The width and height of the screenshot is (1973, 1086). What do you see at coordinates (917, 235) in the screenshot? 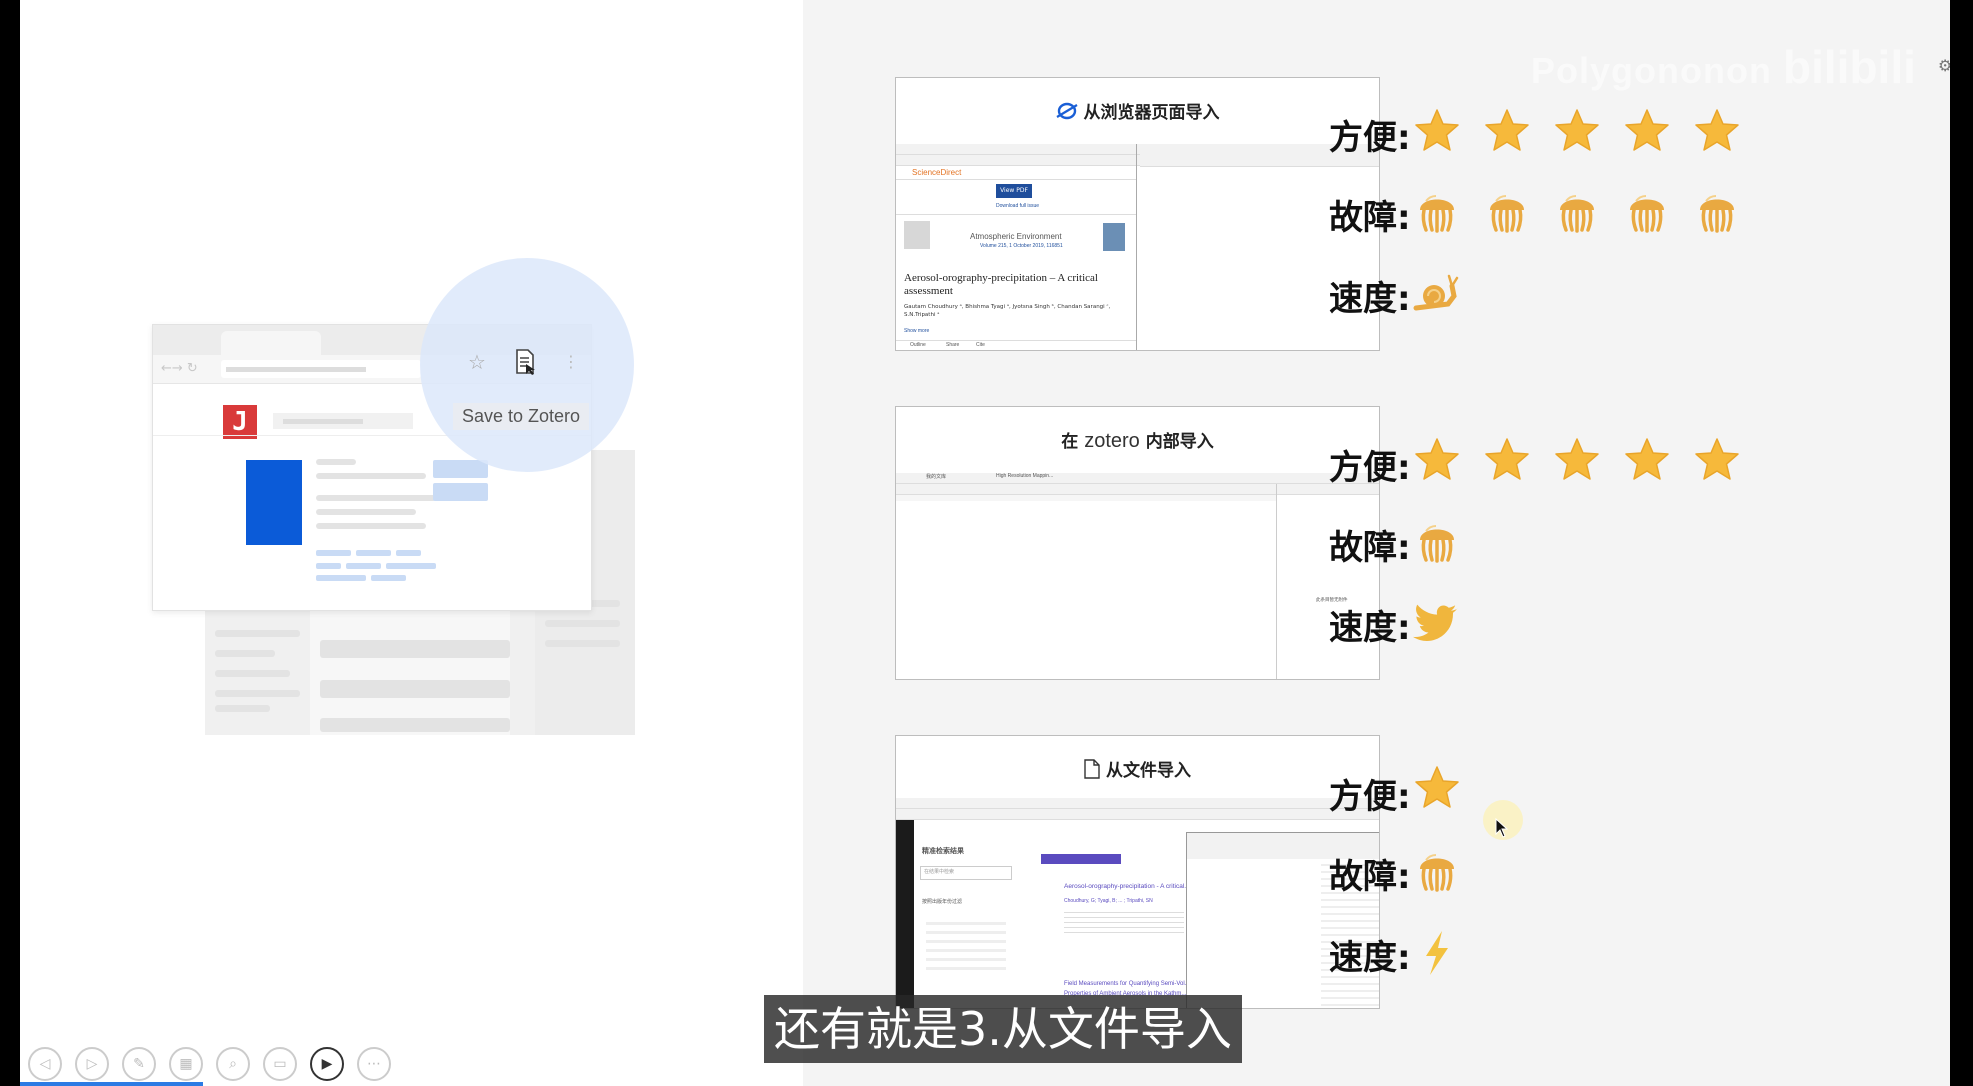
I see `elsevier-logo` at bounding box center [917, 235].